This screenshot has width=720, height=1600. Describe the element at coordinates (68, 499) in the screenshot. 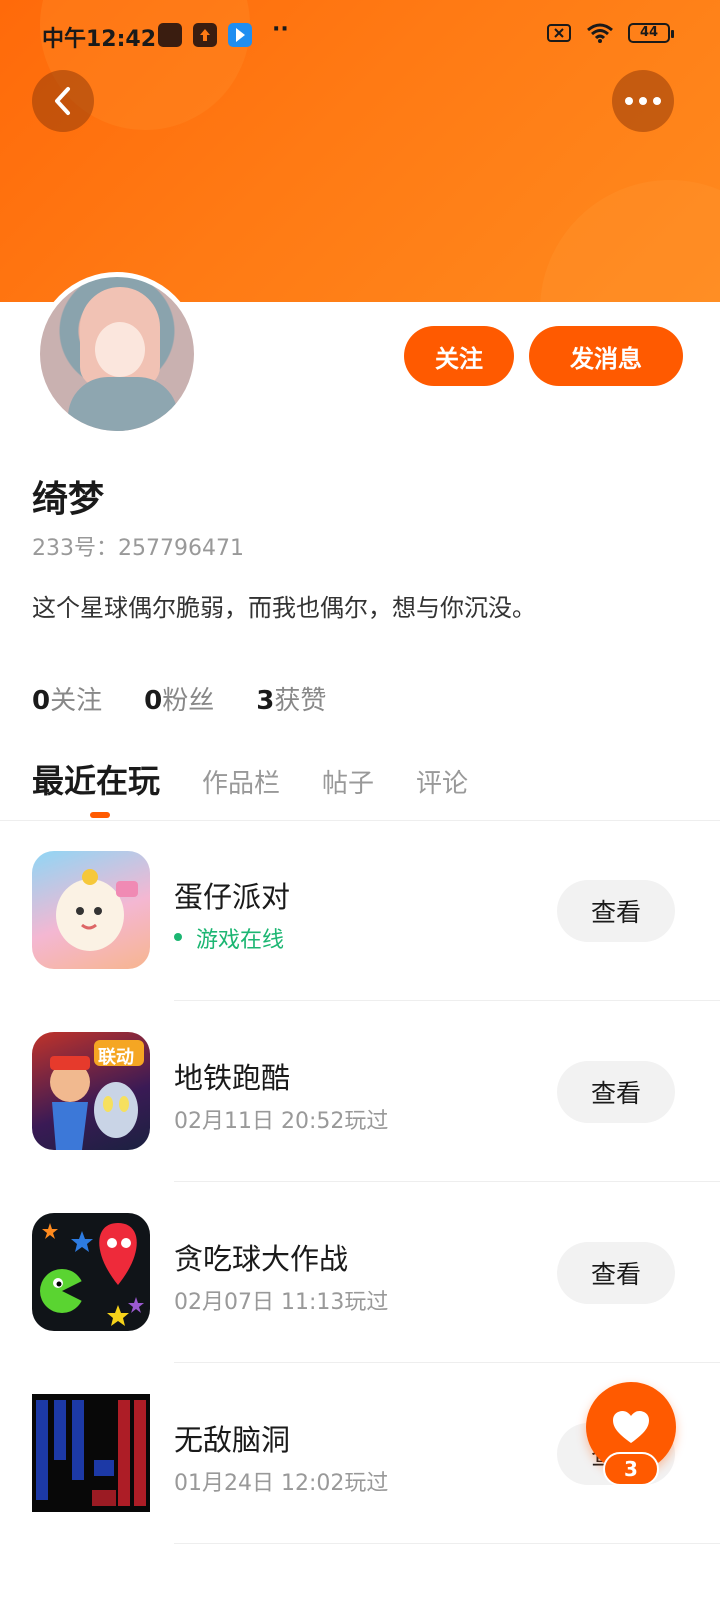

I see `profile-name: 绮梦` at that location.